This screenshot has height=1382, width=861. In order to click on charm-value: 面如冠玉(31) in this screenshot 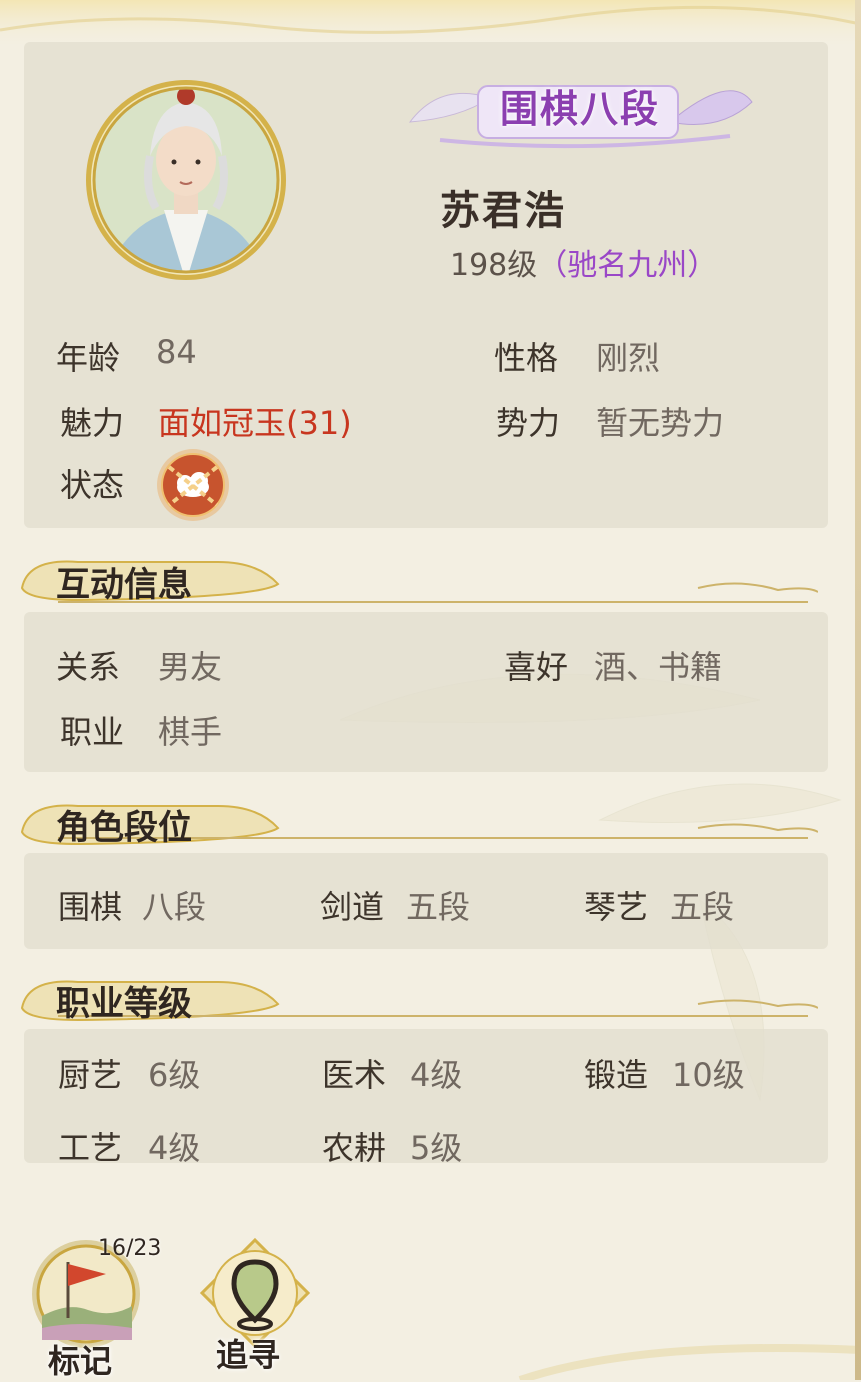, I will do `click(255, 423)`.